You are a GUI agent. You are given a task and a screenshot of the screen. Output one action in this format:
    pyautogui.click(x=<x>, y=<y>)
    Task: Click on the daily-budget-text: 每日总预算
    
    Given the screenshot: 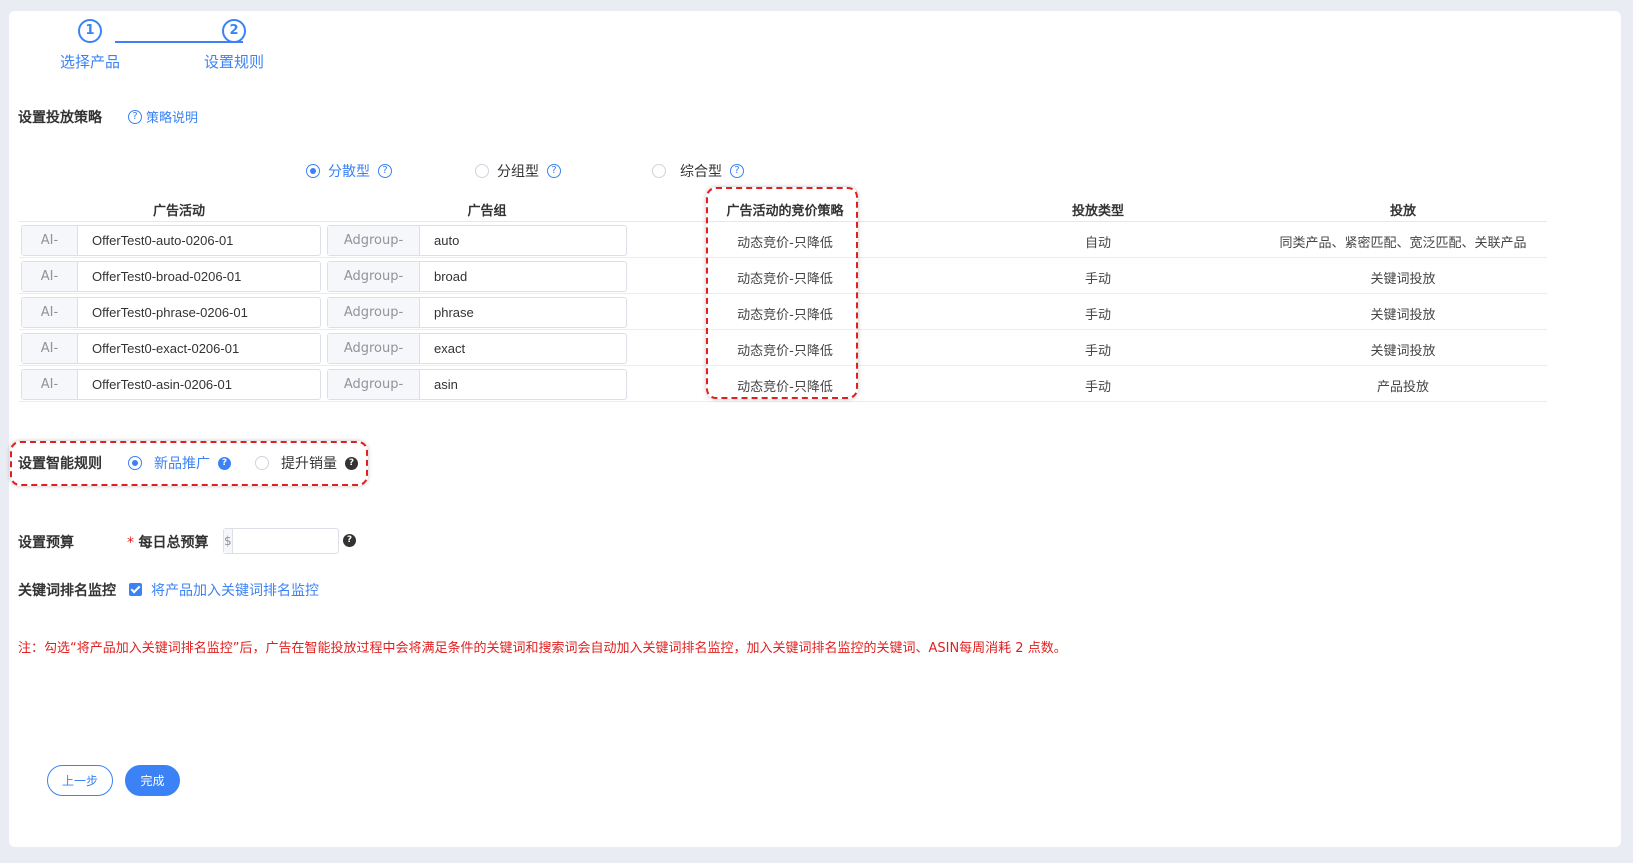 What is the action you would take?
    pyautogui.click(x=173, y=543)
    